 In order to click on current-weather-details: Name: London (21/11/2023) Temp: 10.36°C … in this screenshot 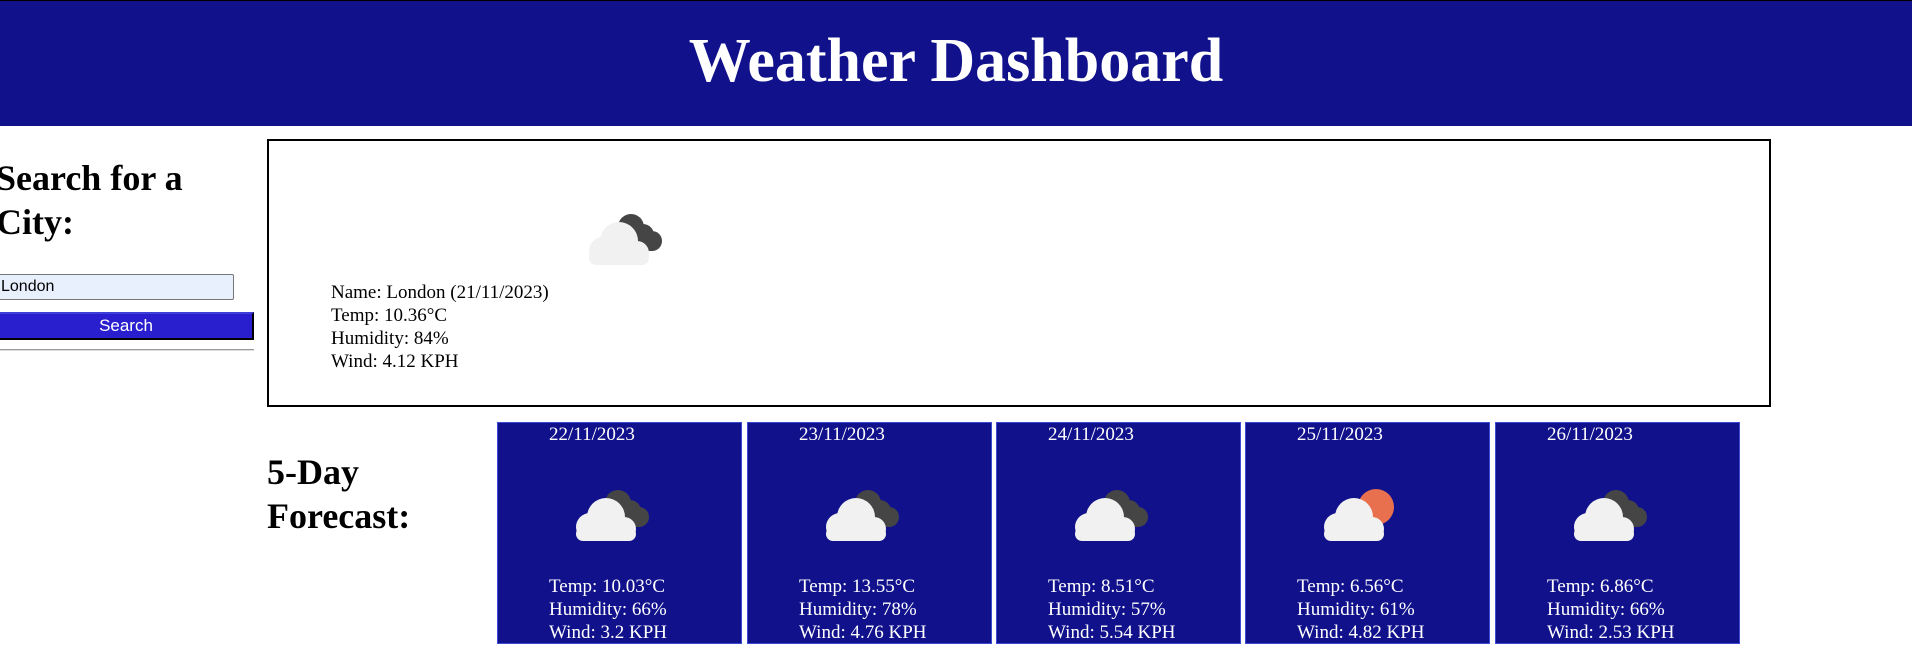, I will do `click(440, 327)`.